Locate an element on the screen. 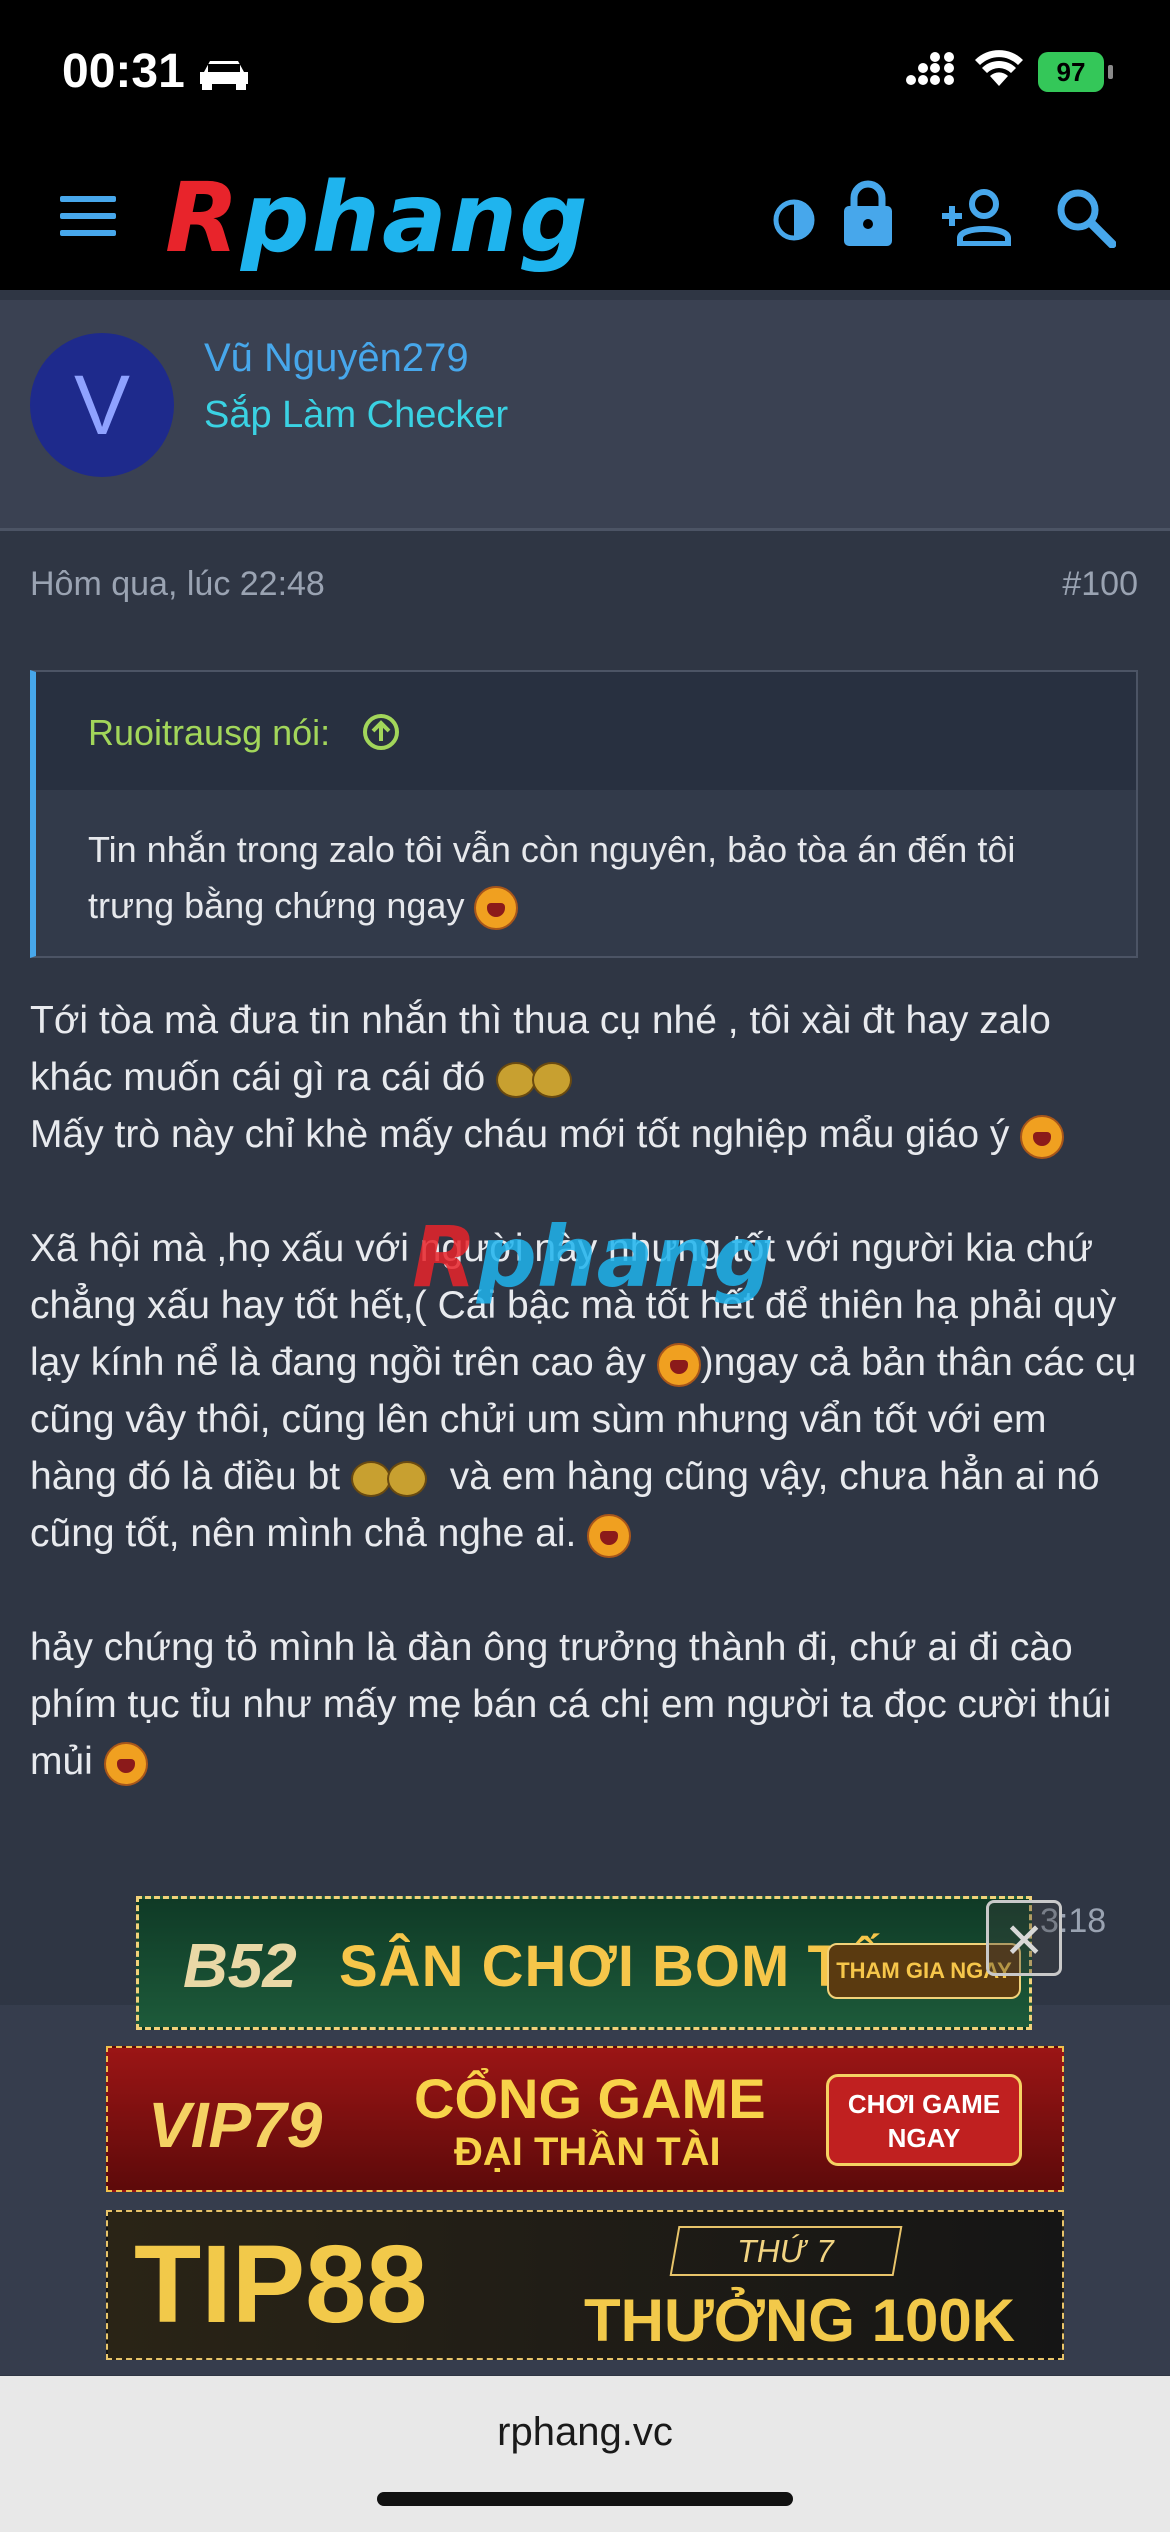 This screenshot has height=2532, width=1170. signal-icon is located at coordinates (930, 68).